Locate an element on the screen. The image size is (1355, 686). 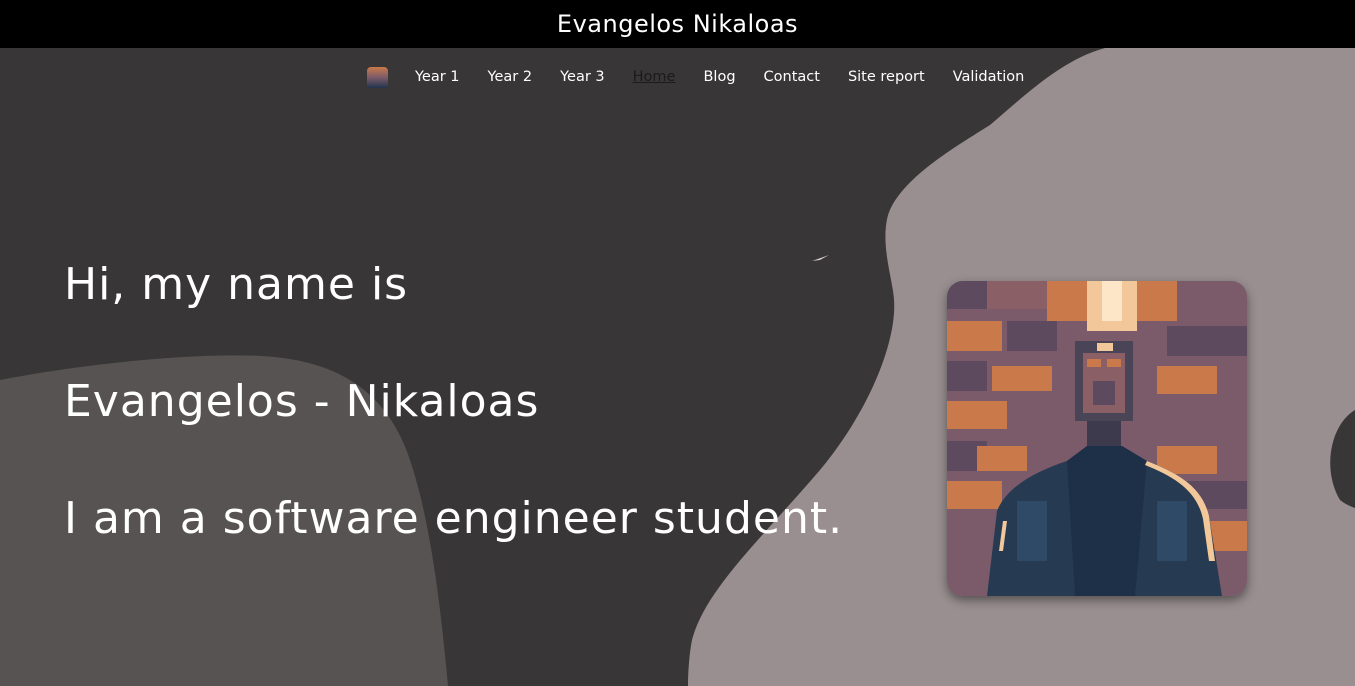
nav-item-year-2: Year 2 is located at coordinates (510, 77).